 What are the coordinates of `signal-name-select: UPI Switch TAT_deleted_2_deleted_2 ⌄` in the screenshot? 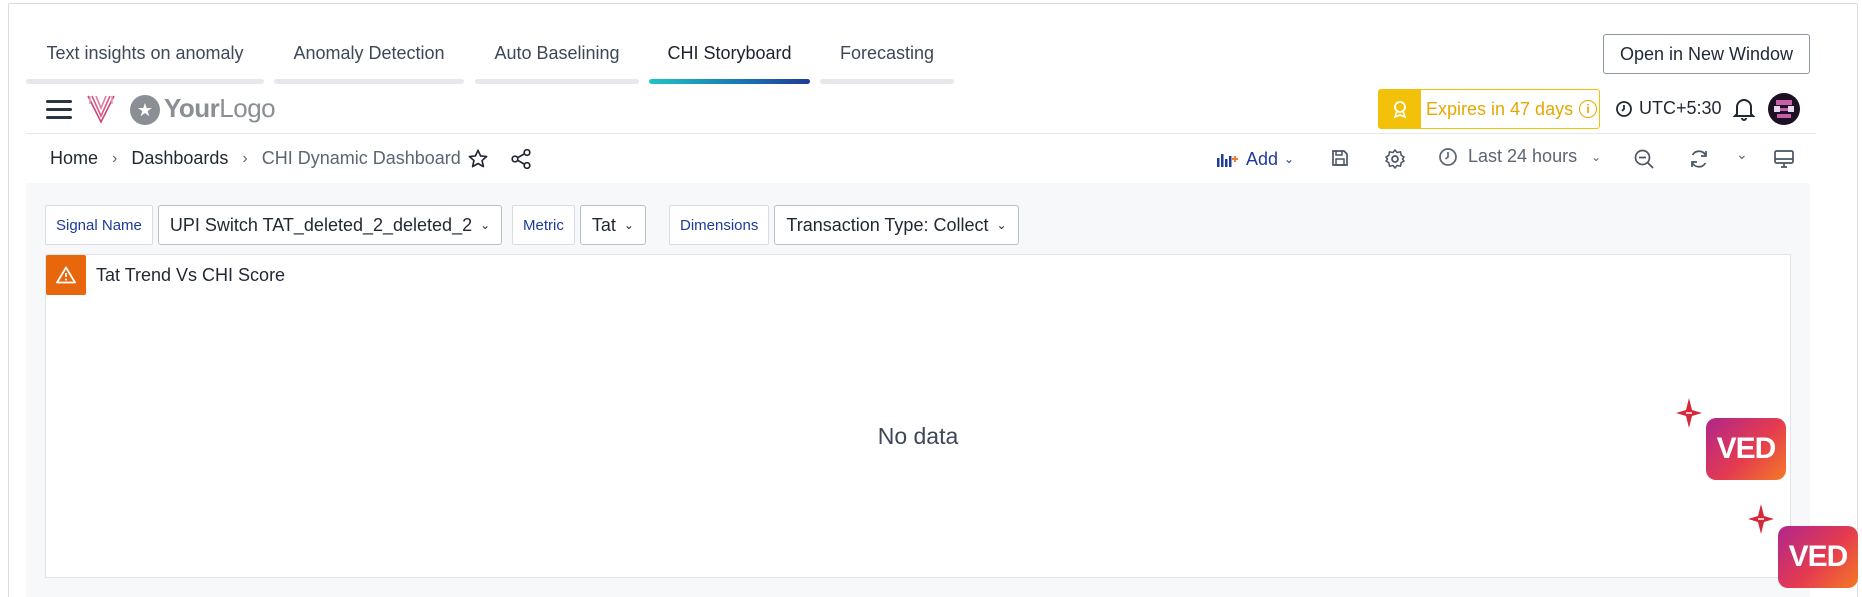 It's located at (330, 225).